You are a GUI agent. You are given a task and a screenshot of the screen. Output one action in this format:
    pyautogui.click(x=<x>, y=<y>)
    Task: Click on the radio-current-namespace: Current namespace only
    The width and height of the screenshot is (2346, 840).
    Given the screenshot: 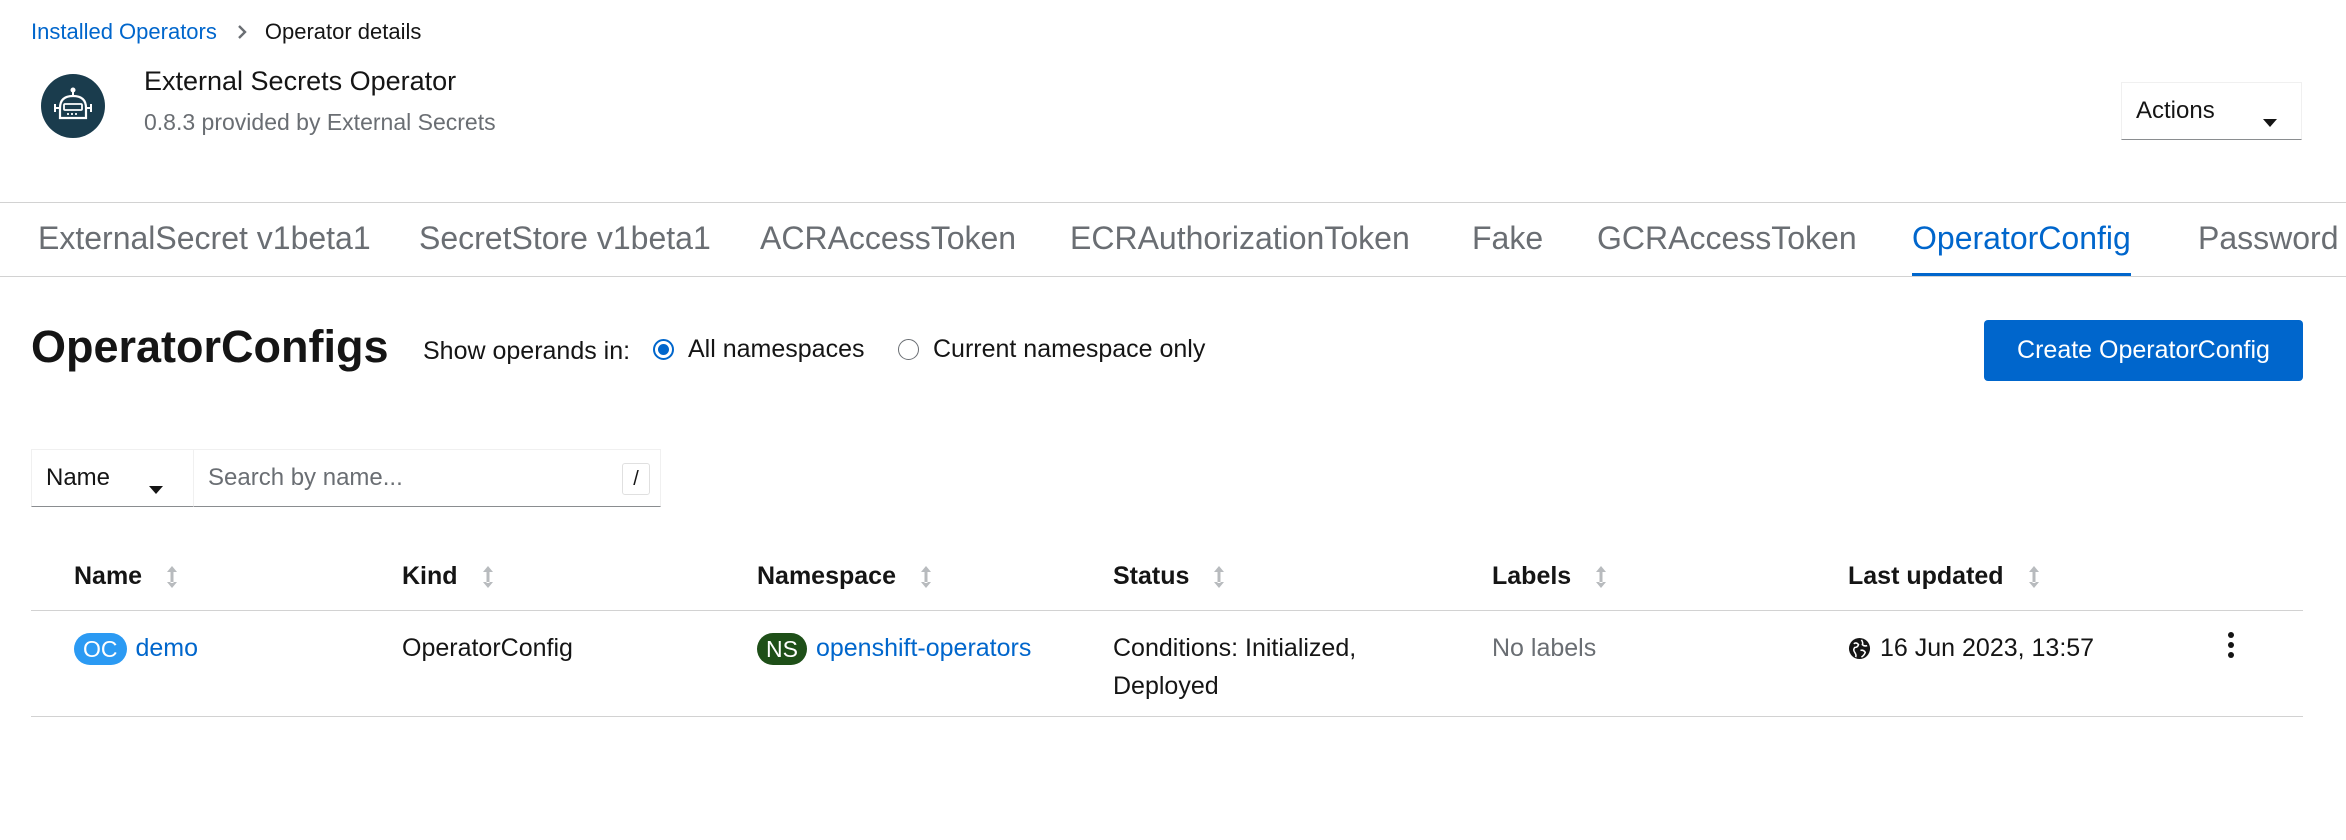 What is the action you would take?
    pyautogui.click(x=1051, y=349)
    